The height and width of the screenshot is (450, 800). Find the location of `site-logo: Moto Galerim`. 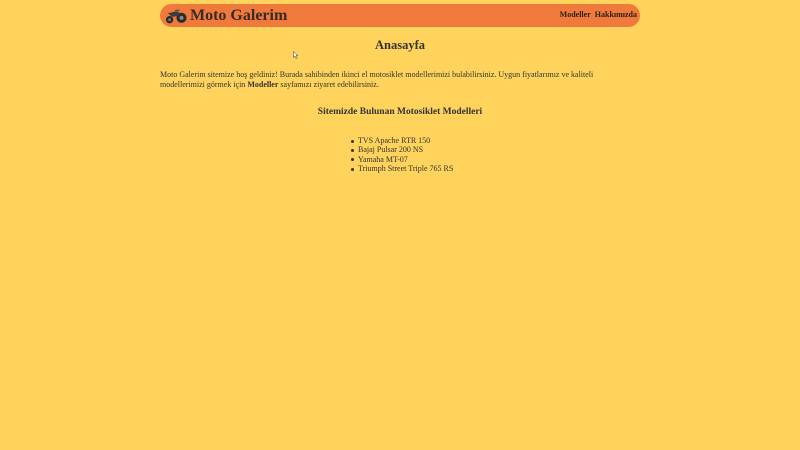

site-logo: Moto Galerim is located at coordinates (226, 16).